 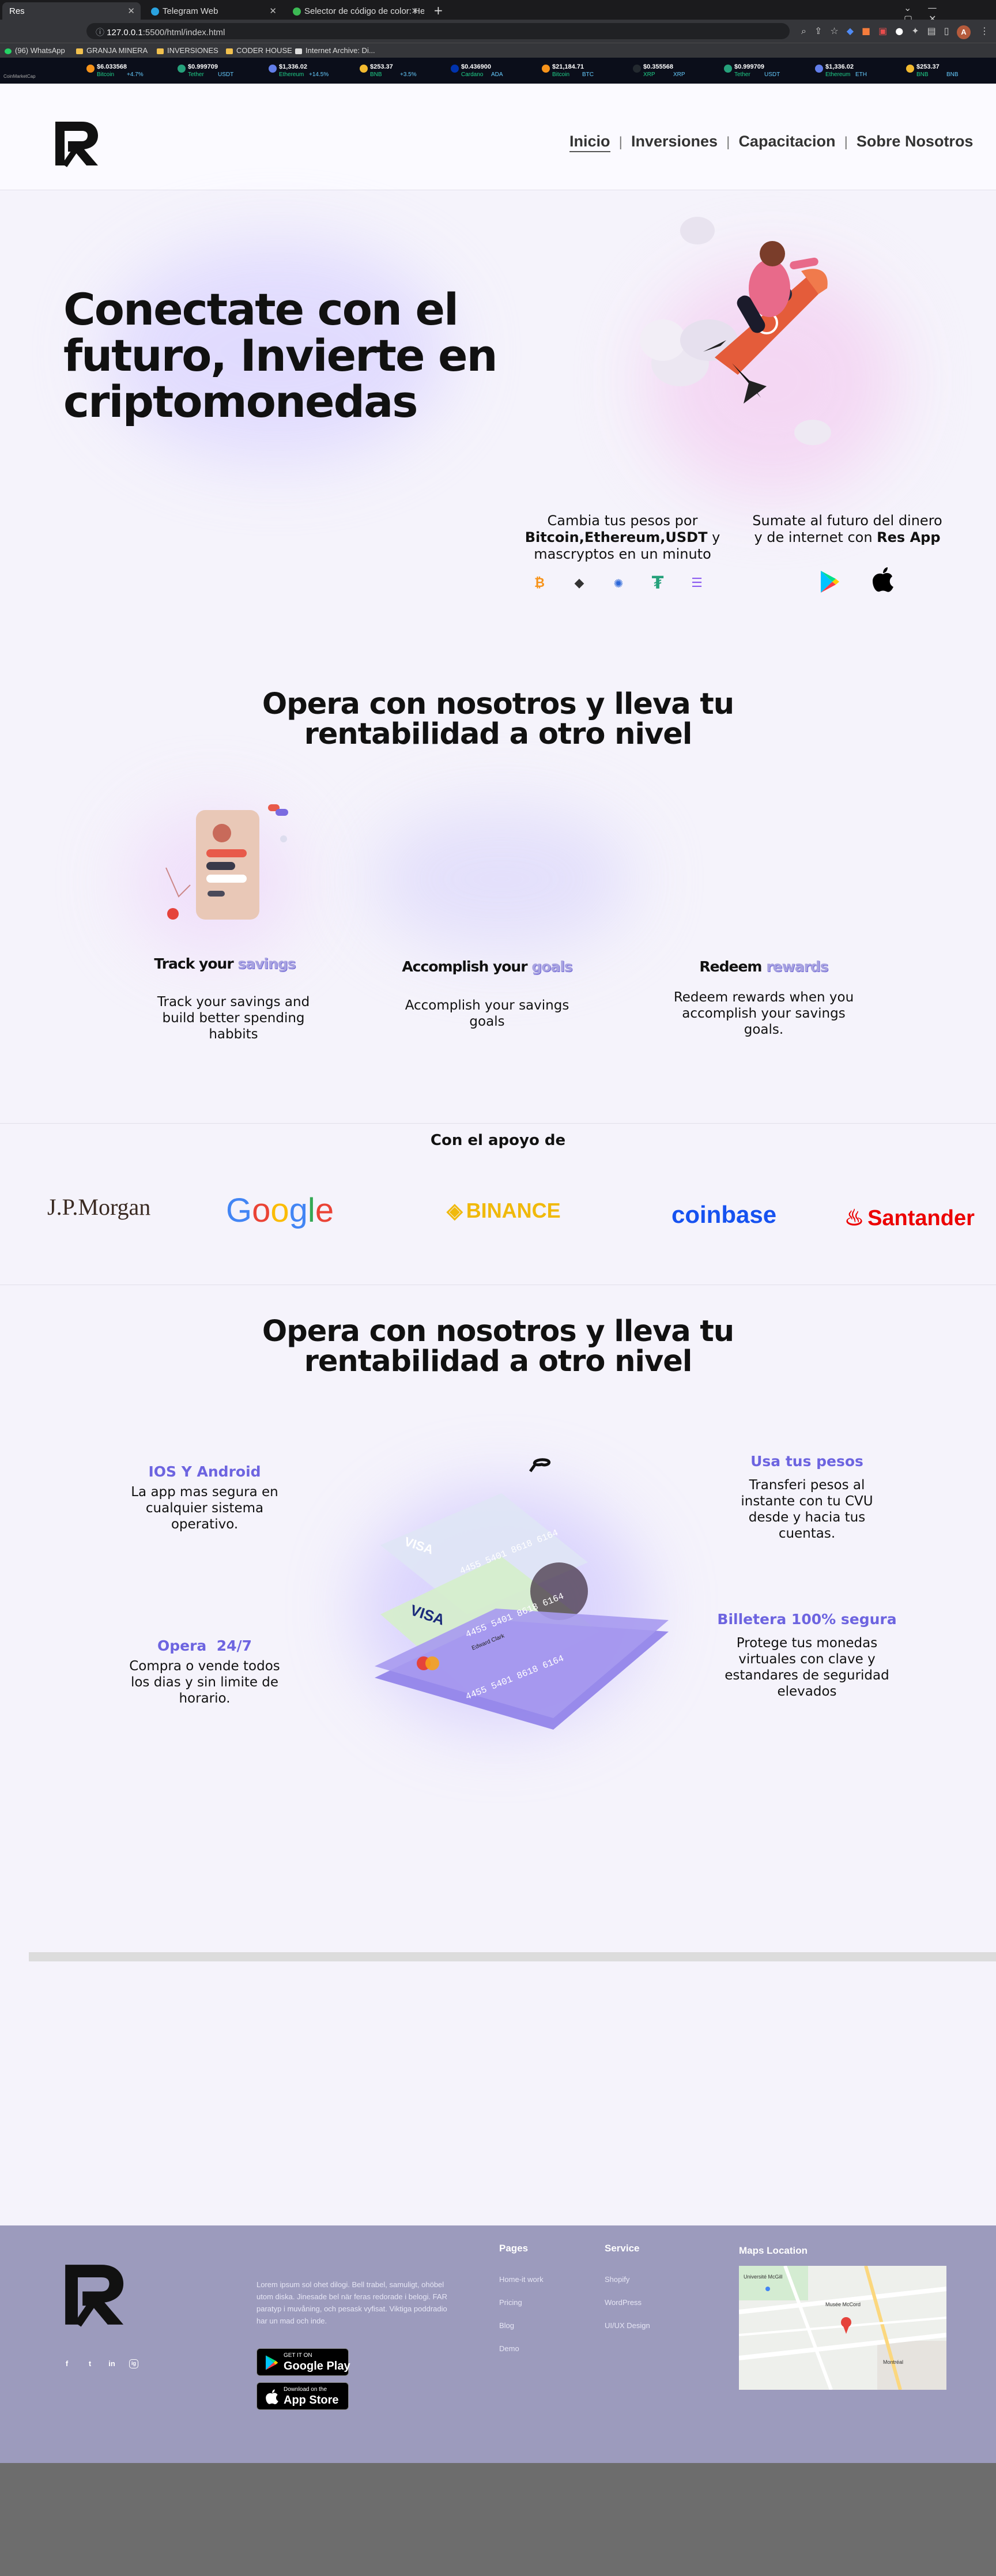 I want to click on bookmark-coder-house: CODER HOUSE, so click(x=259, y=50).